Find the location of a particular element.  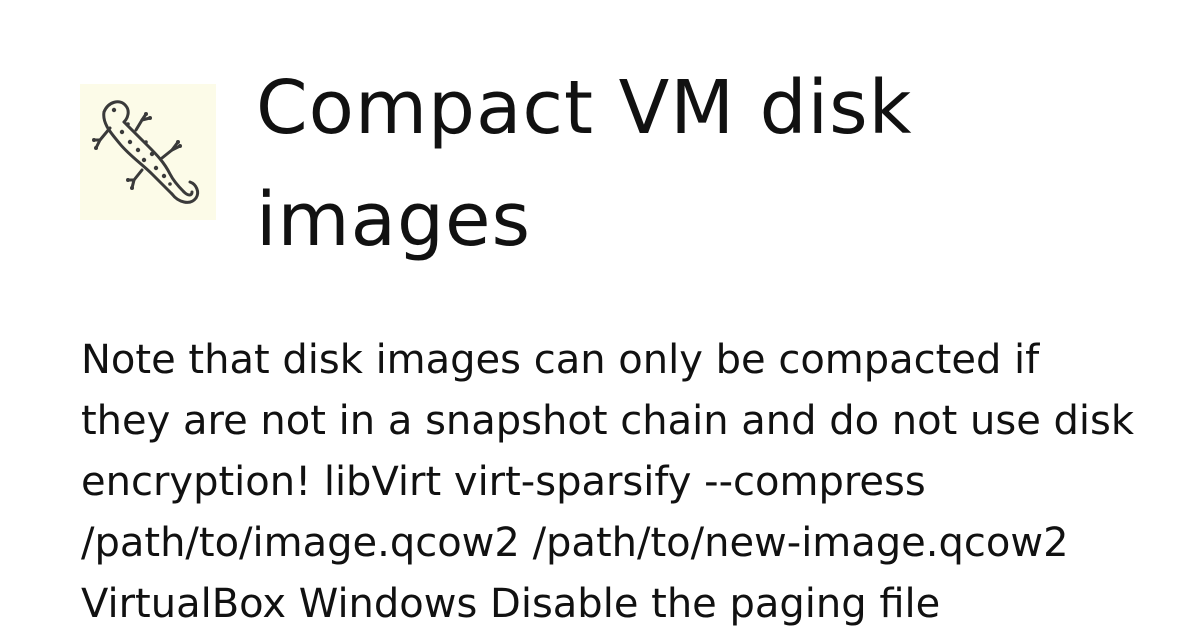

site-logo is located at coordinates (148, 152).